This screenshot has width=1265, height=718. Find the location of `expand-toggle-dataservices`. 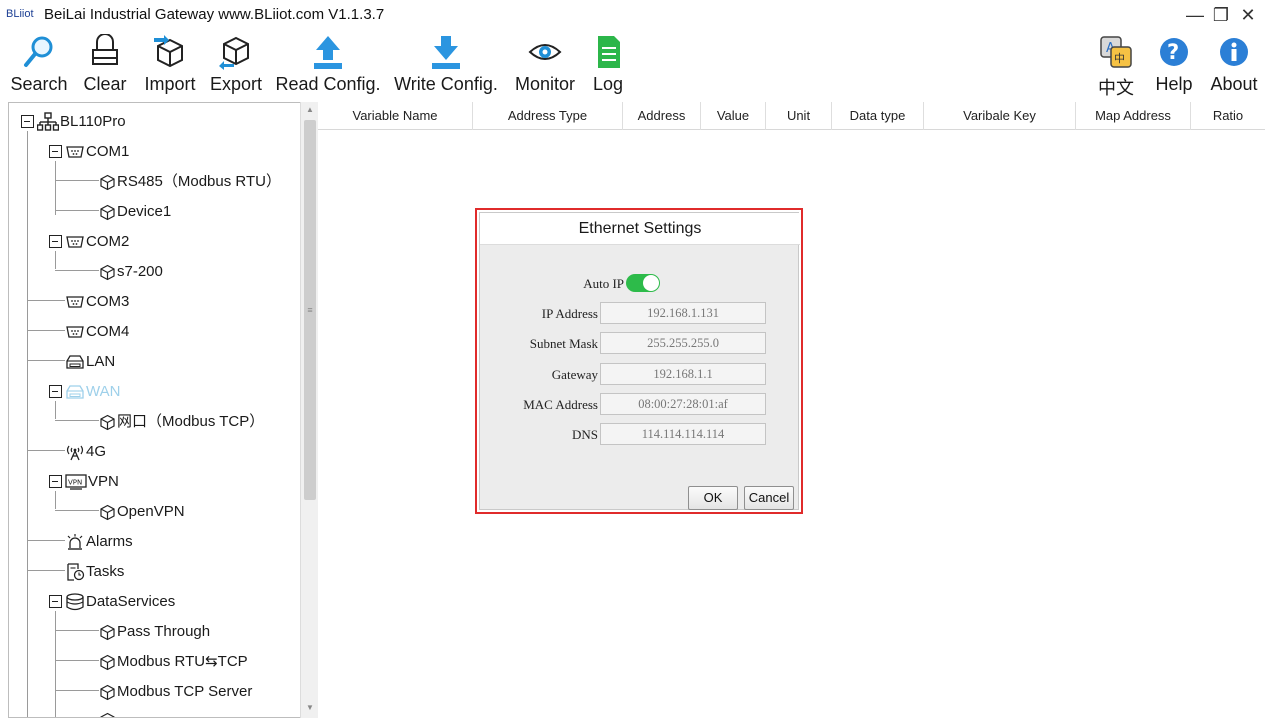

expand-toggle-dataservices is located at coordinates (55, 601).